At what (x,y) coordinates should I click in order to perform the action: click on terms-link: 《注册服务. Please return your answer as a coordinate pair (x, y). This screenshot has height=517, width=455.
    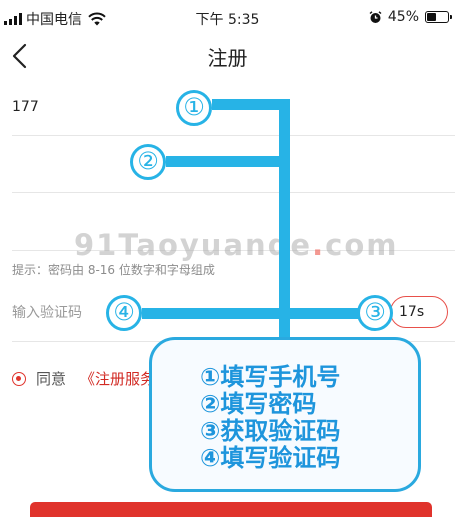
    Looking at the image, I should click on (117, 378).